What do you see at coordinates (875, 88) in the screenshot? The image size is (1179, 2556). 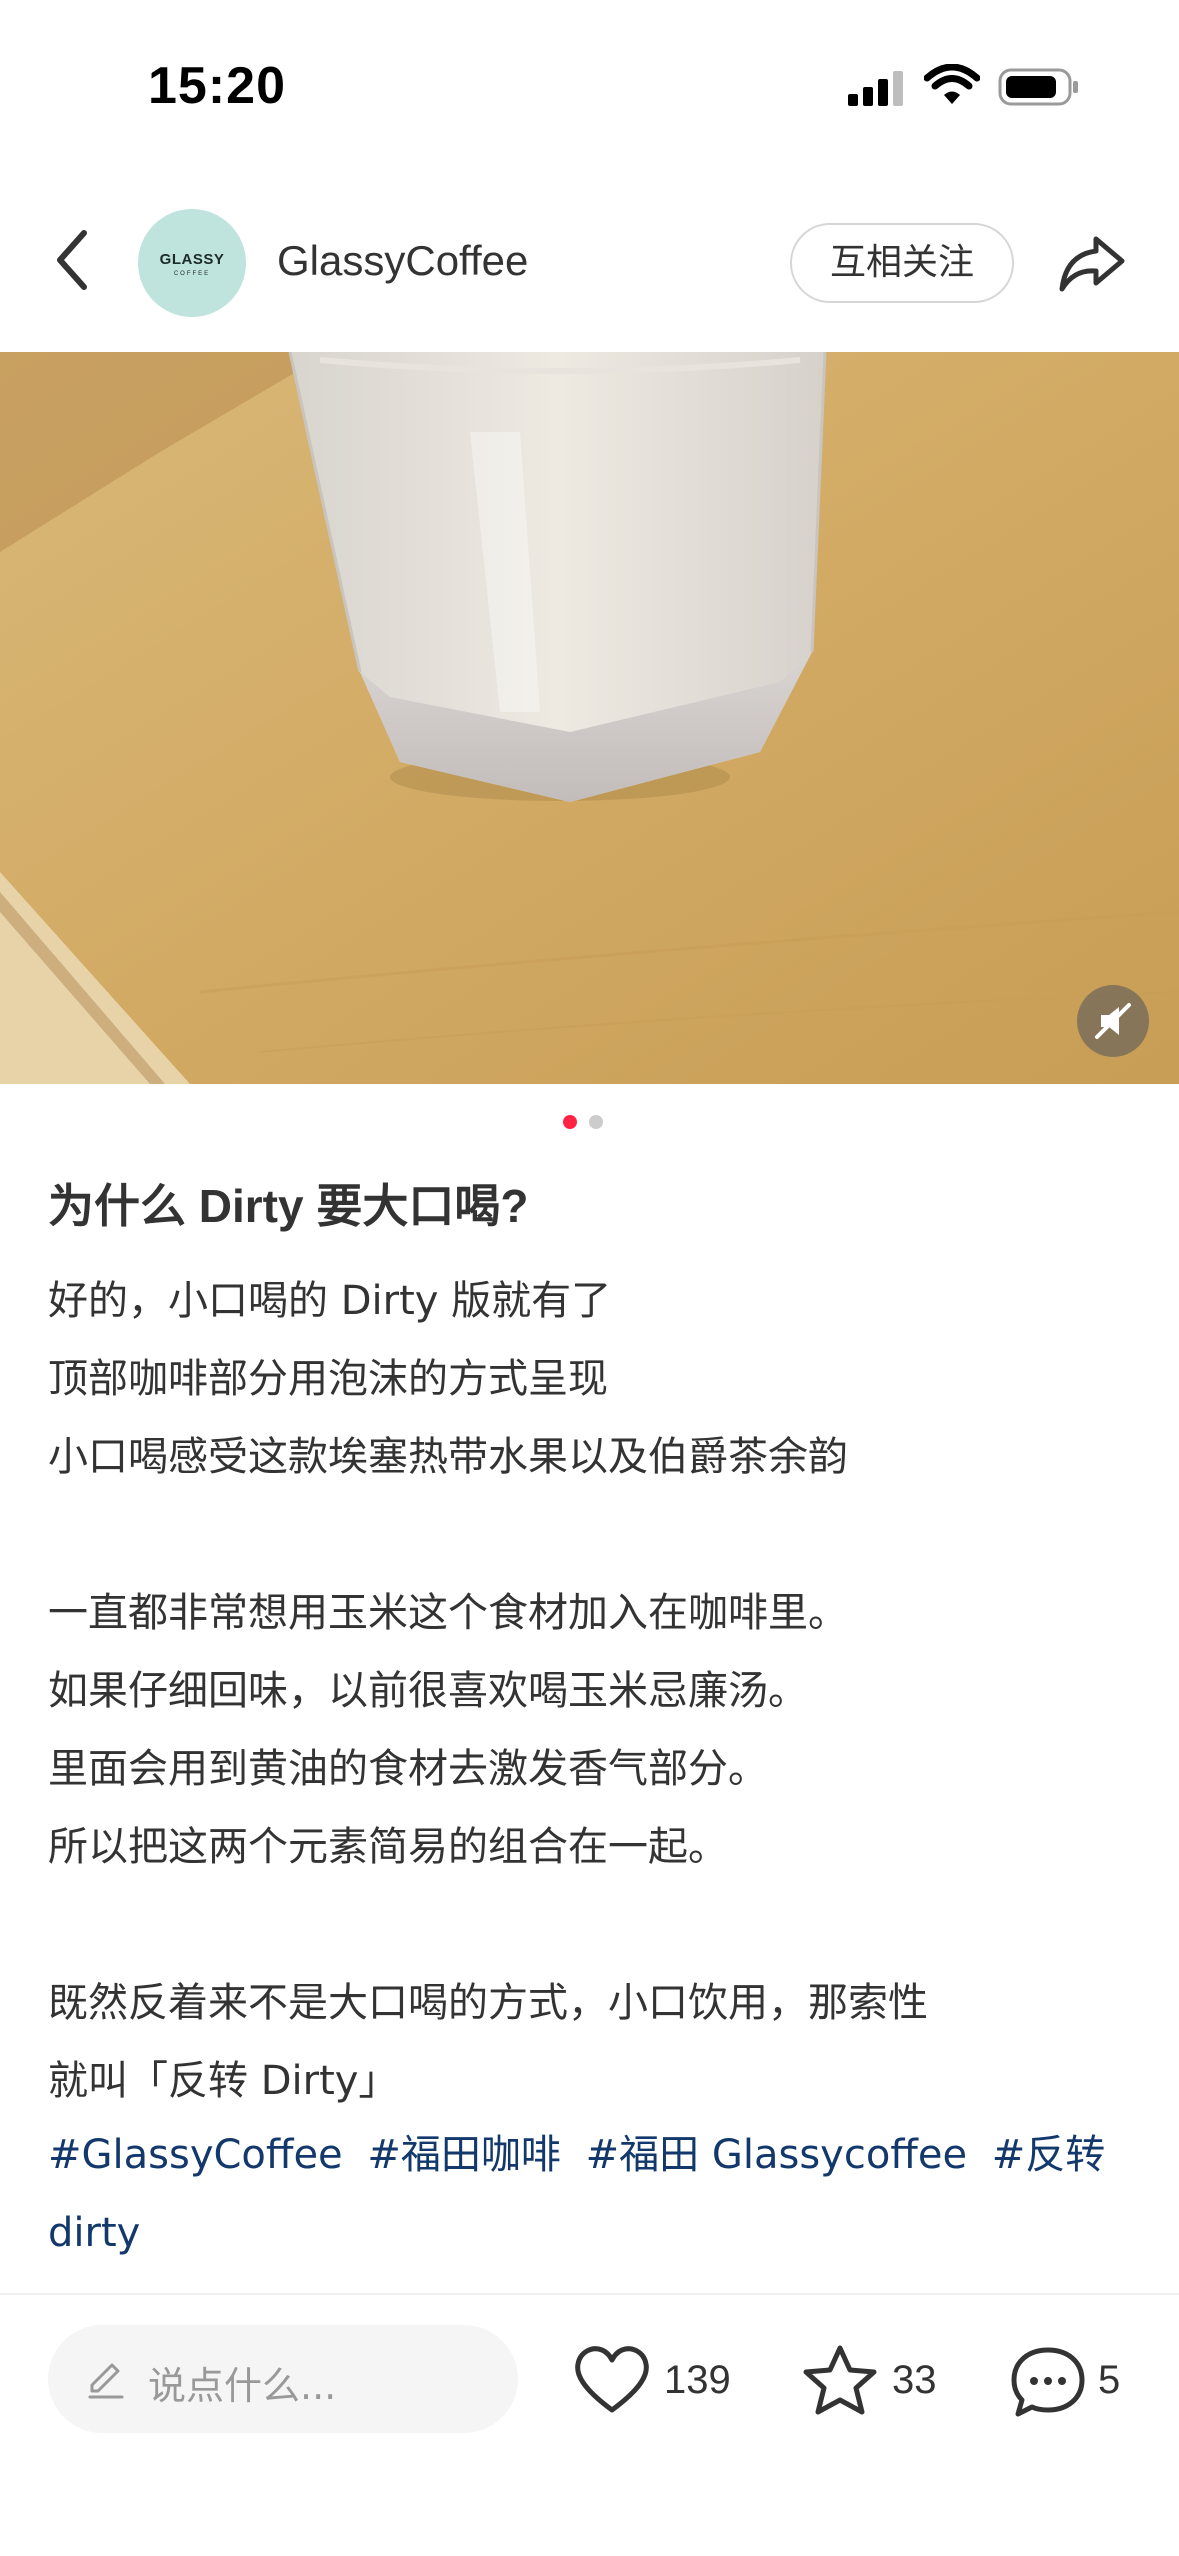 I see `cellular-signal-icon` at bounding box center [875, 88].